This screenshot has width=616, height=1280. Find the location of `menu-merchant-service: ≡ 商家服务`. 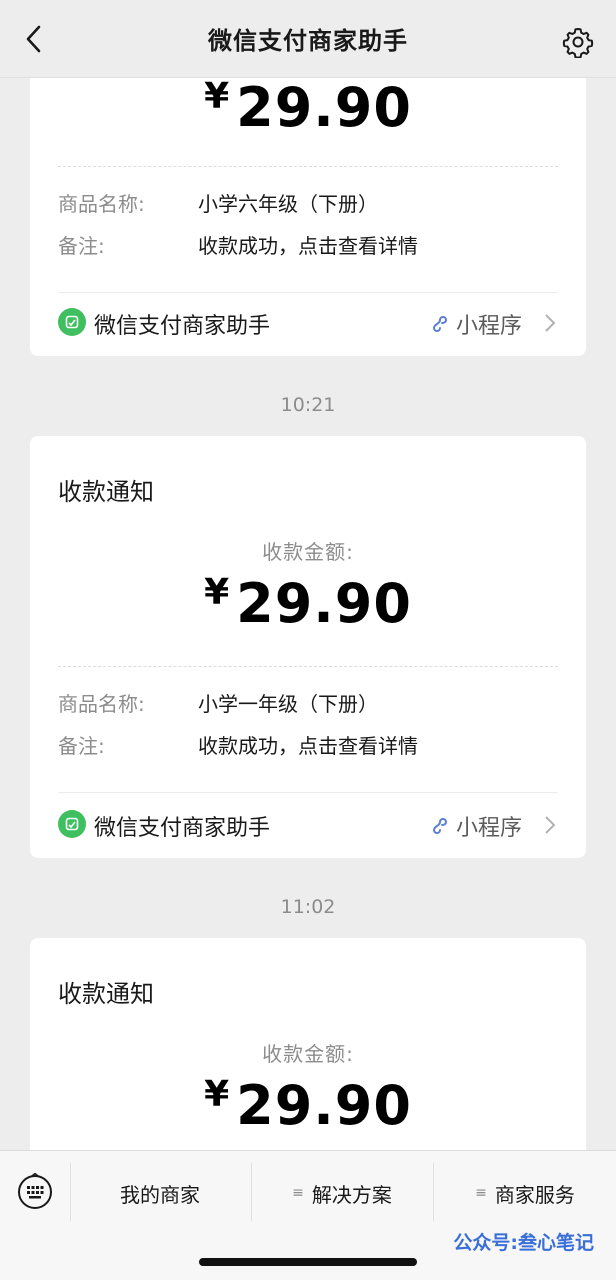

menu-merchant-service: ≡ 商家服务 is located at coordinates (525, 1193).